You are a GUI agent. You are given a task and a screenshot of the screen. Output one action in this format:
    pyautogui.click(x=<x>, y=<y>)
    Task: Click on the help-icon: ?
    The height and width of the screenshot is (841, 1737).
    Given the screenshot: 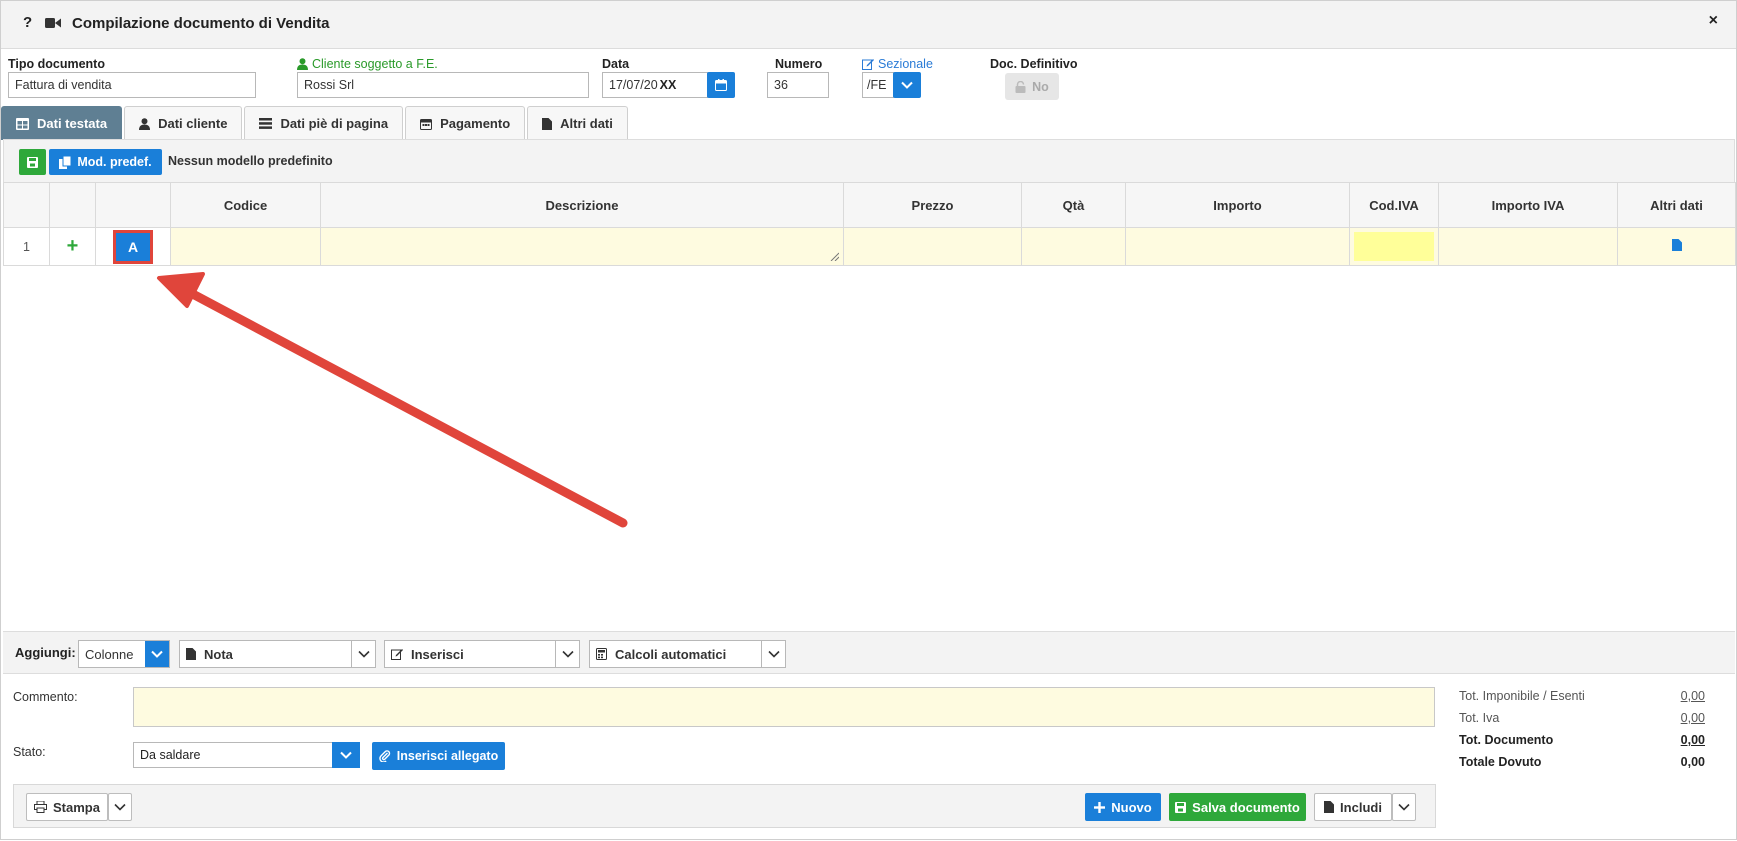 What is the action you would take?
    pyautogui.click(x=27, y=22)
    